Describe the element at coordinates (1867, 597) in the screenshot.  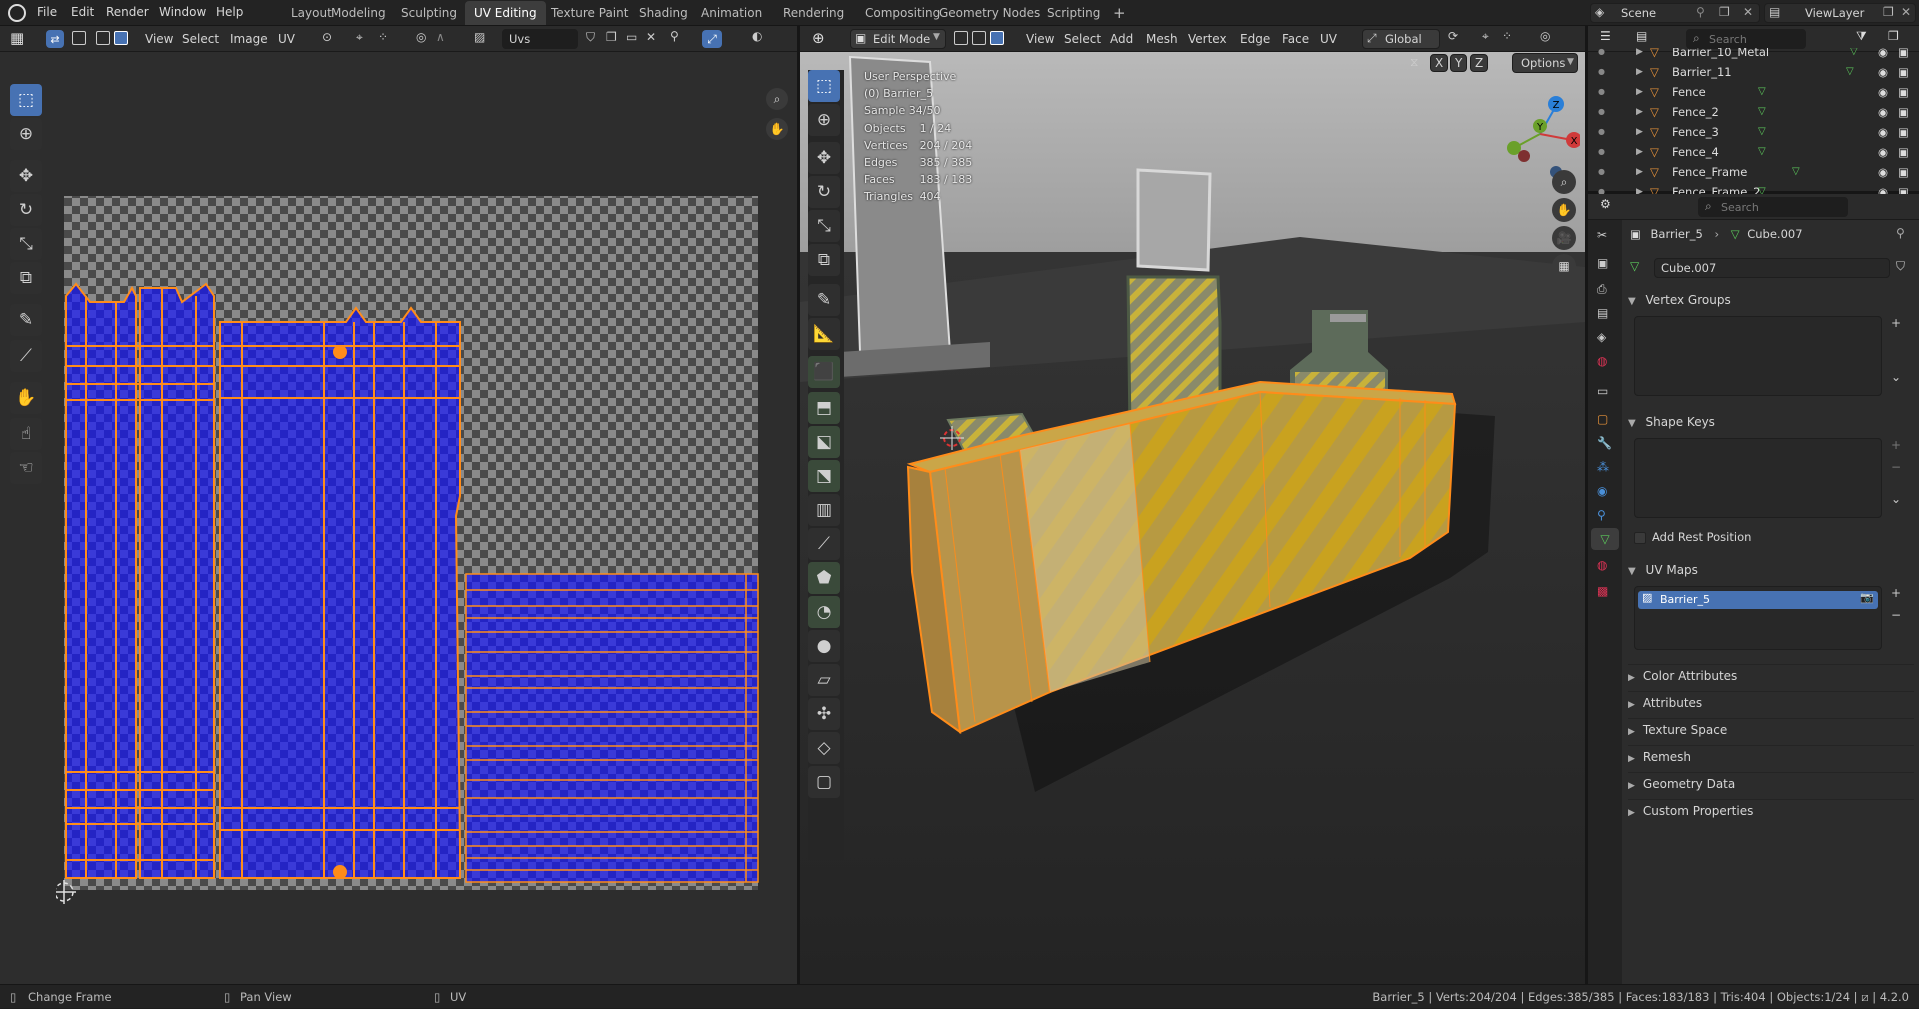
I see `render-camera-icon: 📷` at that location.